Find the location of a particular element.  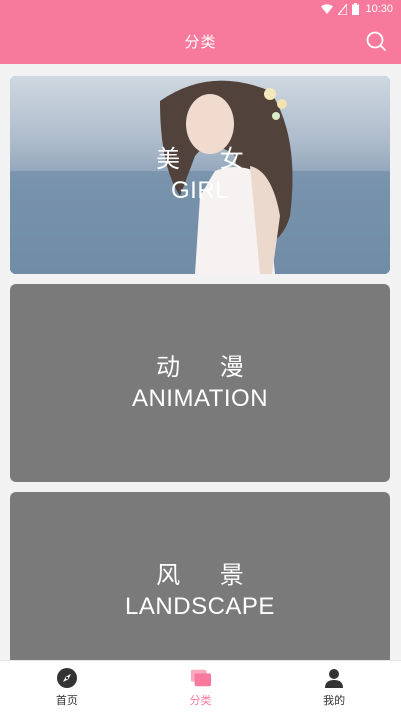

category-title-cn: 美 女 is located at coordinates (208, 158).